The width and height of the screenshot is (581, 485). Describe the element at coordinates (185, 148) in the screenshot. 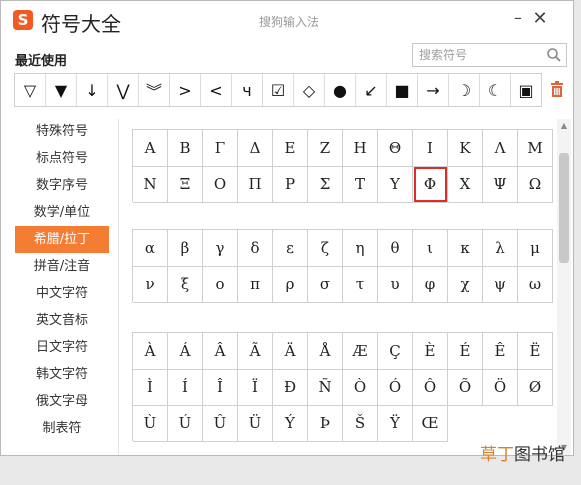

I see `symbol-cell: Β` at that location.